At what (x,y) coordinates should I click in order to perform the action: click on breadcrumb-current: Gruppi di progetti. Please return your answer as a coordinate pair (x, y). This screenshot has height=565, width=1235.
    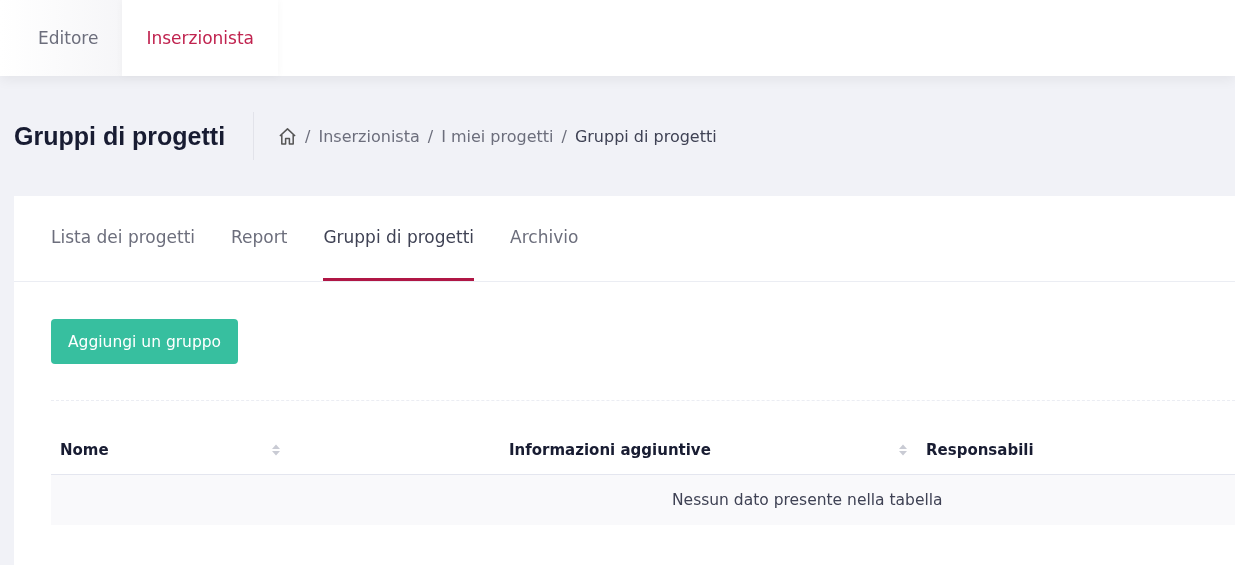
    Looking at the image, I should click on (645, 136).